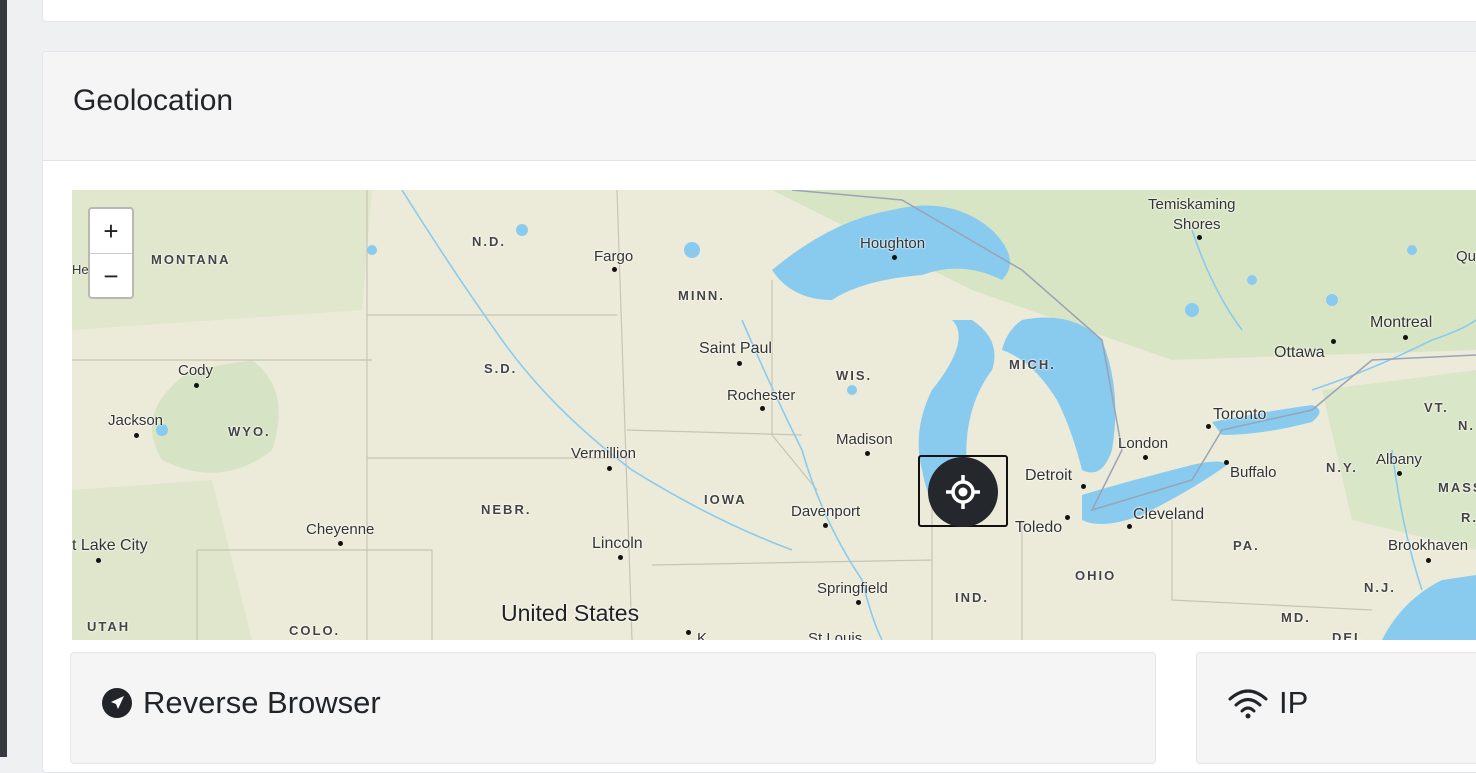  Describe the element at coordinates (111, 231) in the screenshot. I see `zoom-in-button: +` at that location.